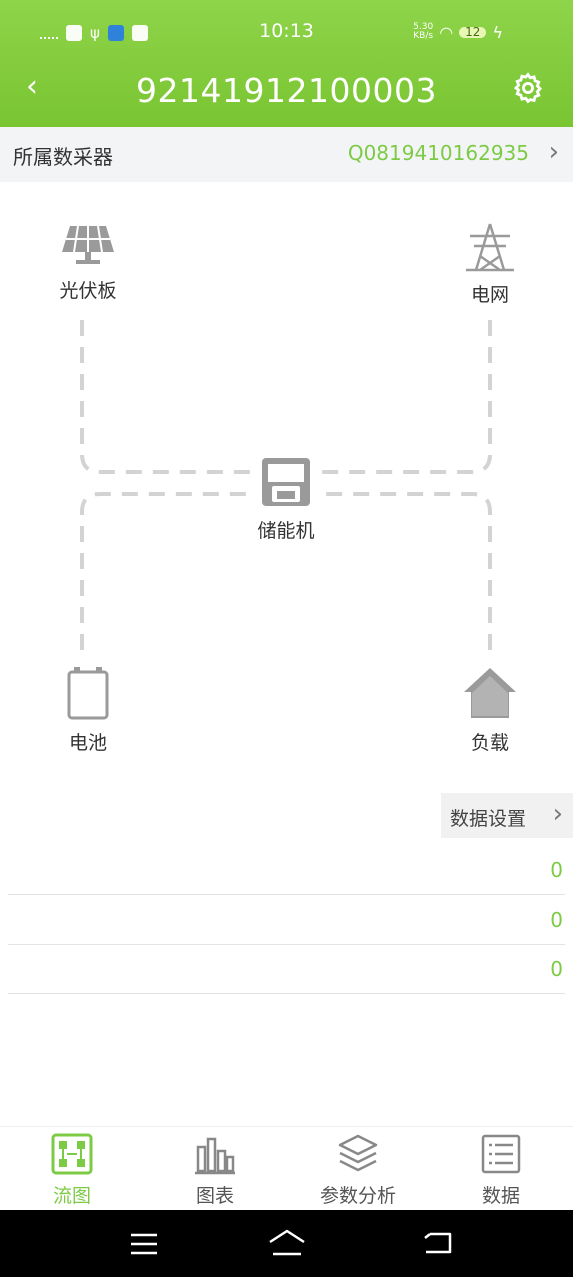 The width and height of the screenshot is (573, 1277). Describe the element at coordinates (438, 153) in the screenshot. I see `collector-value: Q0819410162935` at that location.